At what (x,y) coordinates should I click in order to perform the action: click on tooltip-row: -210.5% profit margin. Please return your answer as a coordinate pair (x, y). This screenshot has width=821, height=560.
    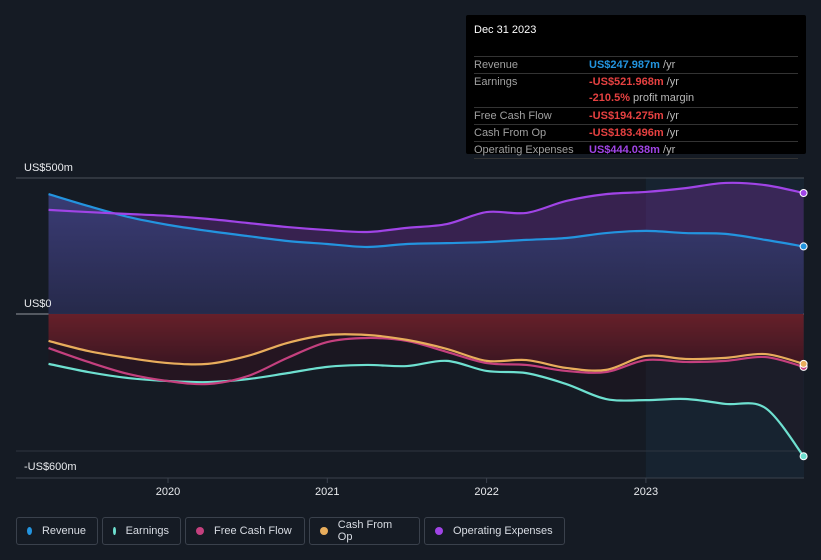
    Looking at the image, I should click on (636, 98).